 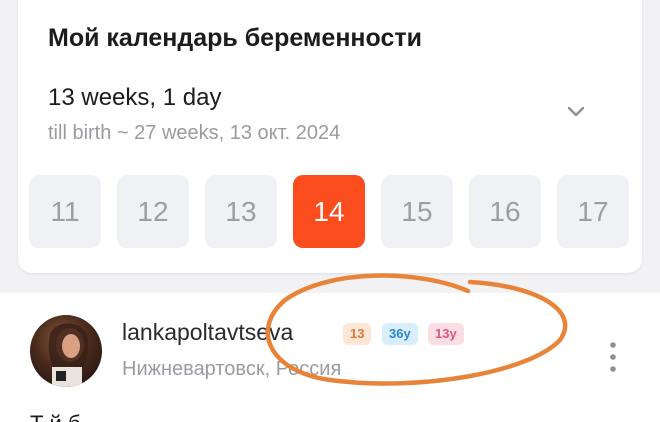 What do you see at coordinates (593, 211) in the screenshot?
I see `week-pill: 17` at bounding box center [593, 211].